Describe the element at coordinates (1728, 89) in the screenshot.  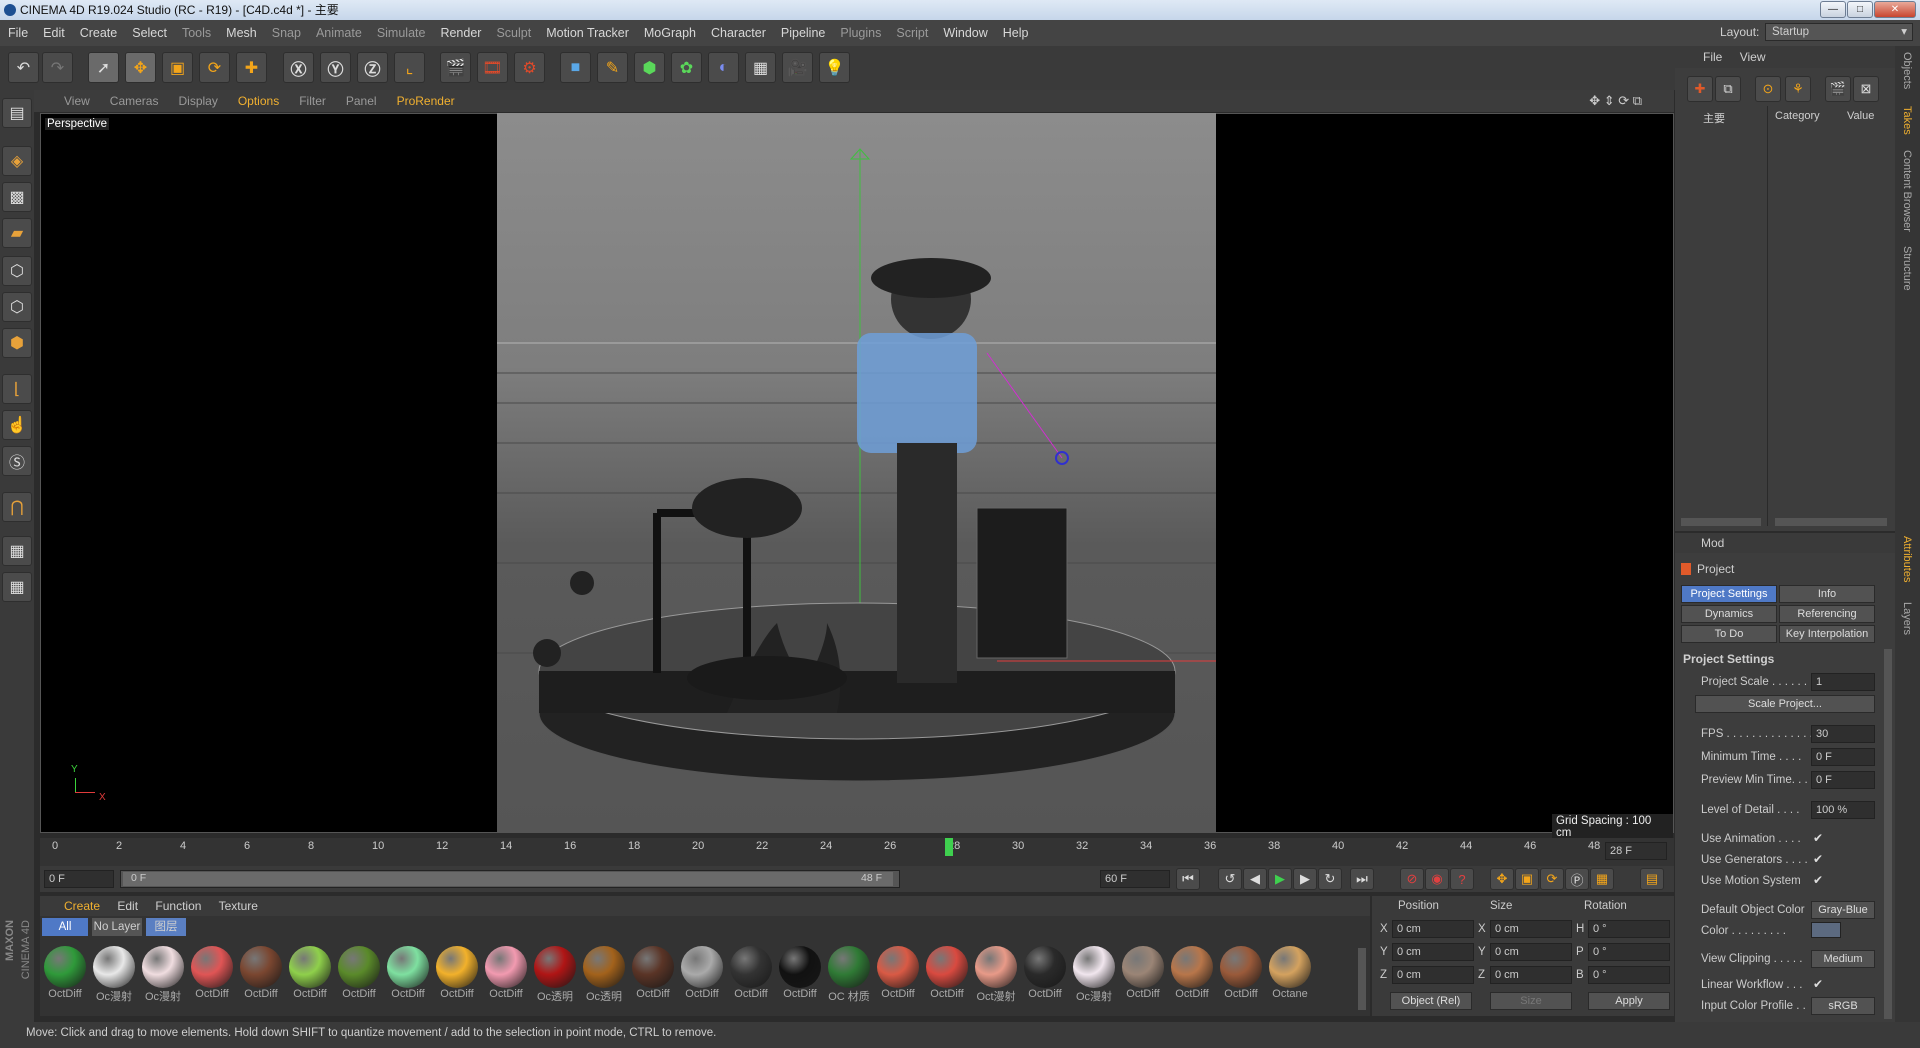
I see `takes-clone-icon: ⧉` at that location.